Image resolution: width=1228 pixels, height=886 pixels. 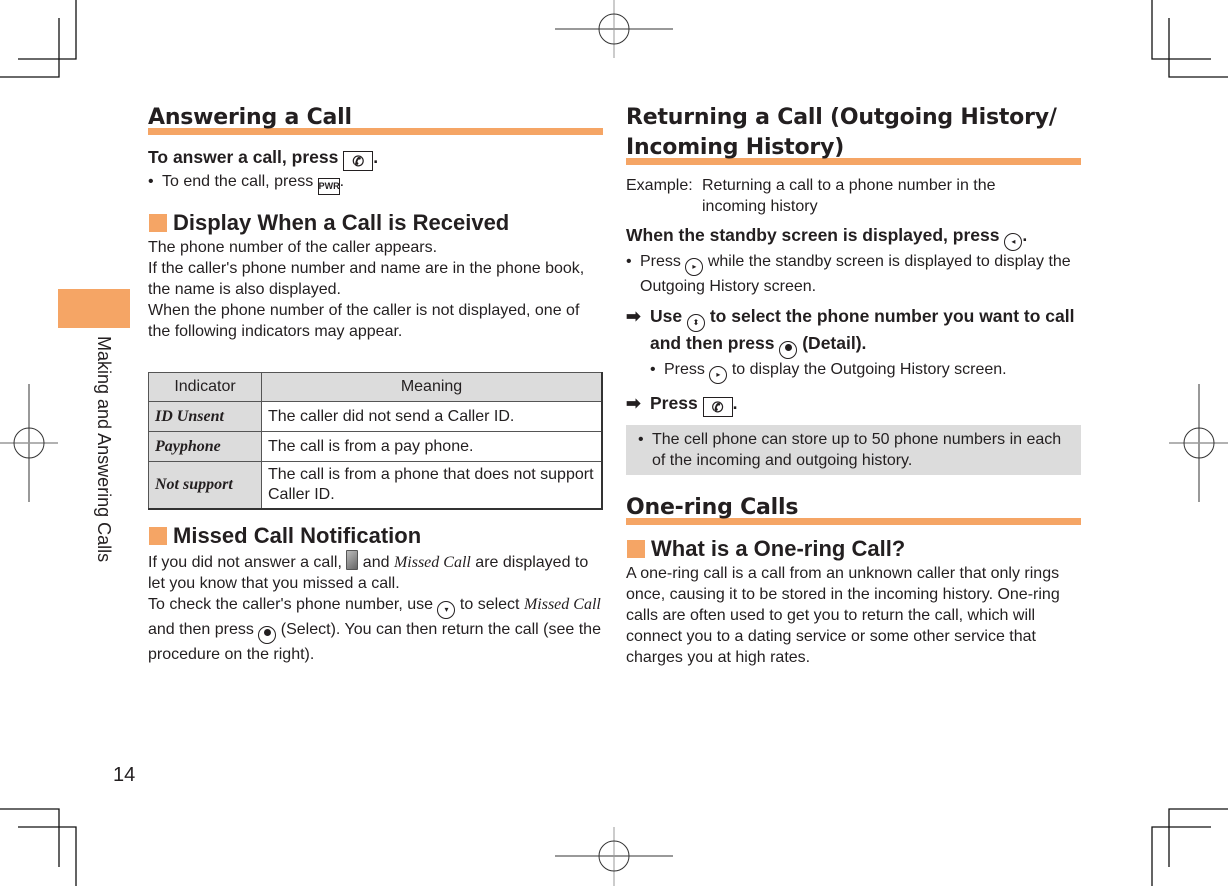 What do you see at coordinates (29, 443) in the screenshot?
I see `registration-mark-left` at bounding box center [29, 443].